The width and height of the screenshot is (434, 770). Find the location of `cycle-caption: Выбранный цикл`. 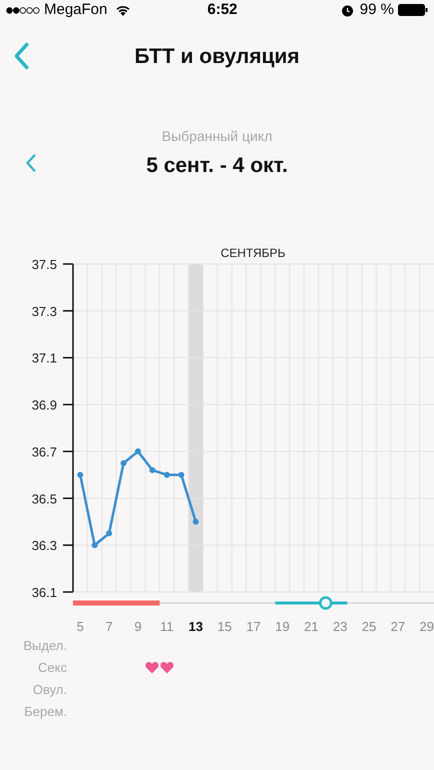

cycle-caption: Выбранный цикл is located at coordinates (217, 136).